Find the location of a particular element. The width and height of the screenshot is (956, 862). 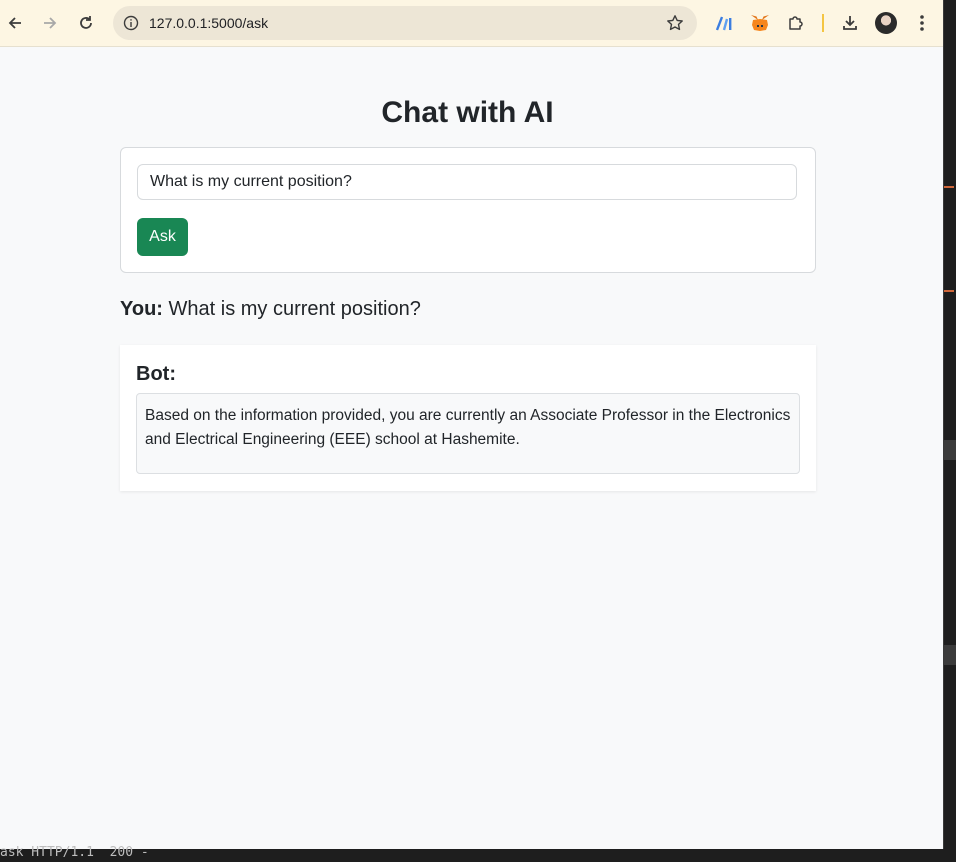

back-arrow-icon is located at coordinates (15, 23).